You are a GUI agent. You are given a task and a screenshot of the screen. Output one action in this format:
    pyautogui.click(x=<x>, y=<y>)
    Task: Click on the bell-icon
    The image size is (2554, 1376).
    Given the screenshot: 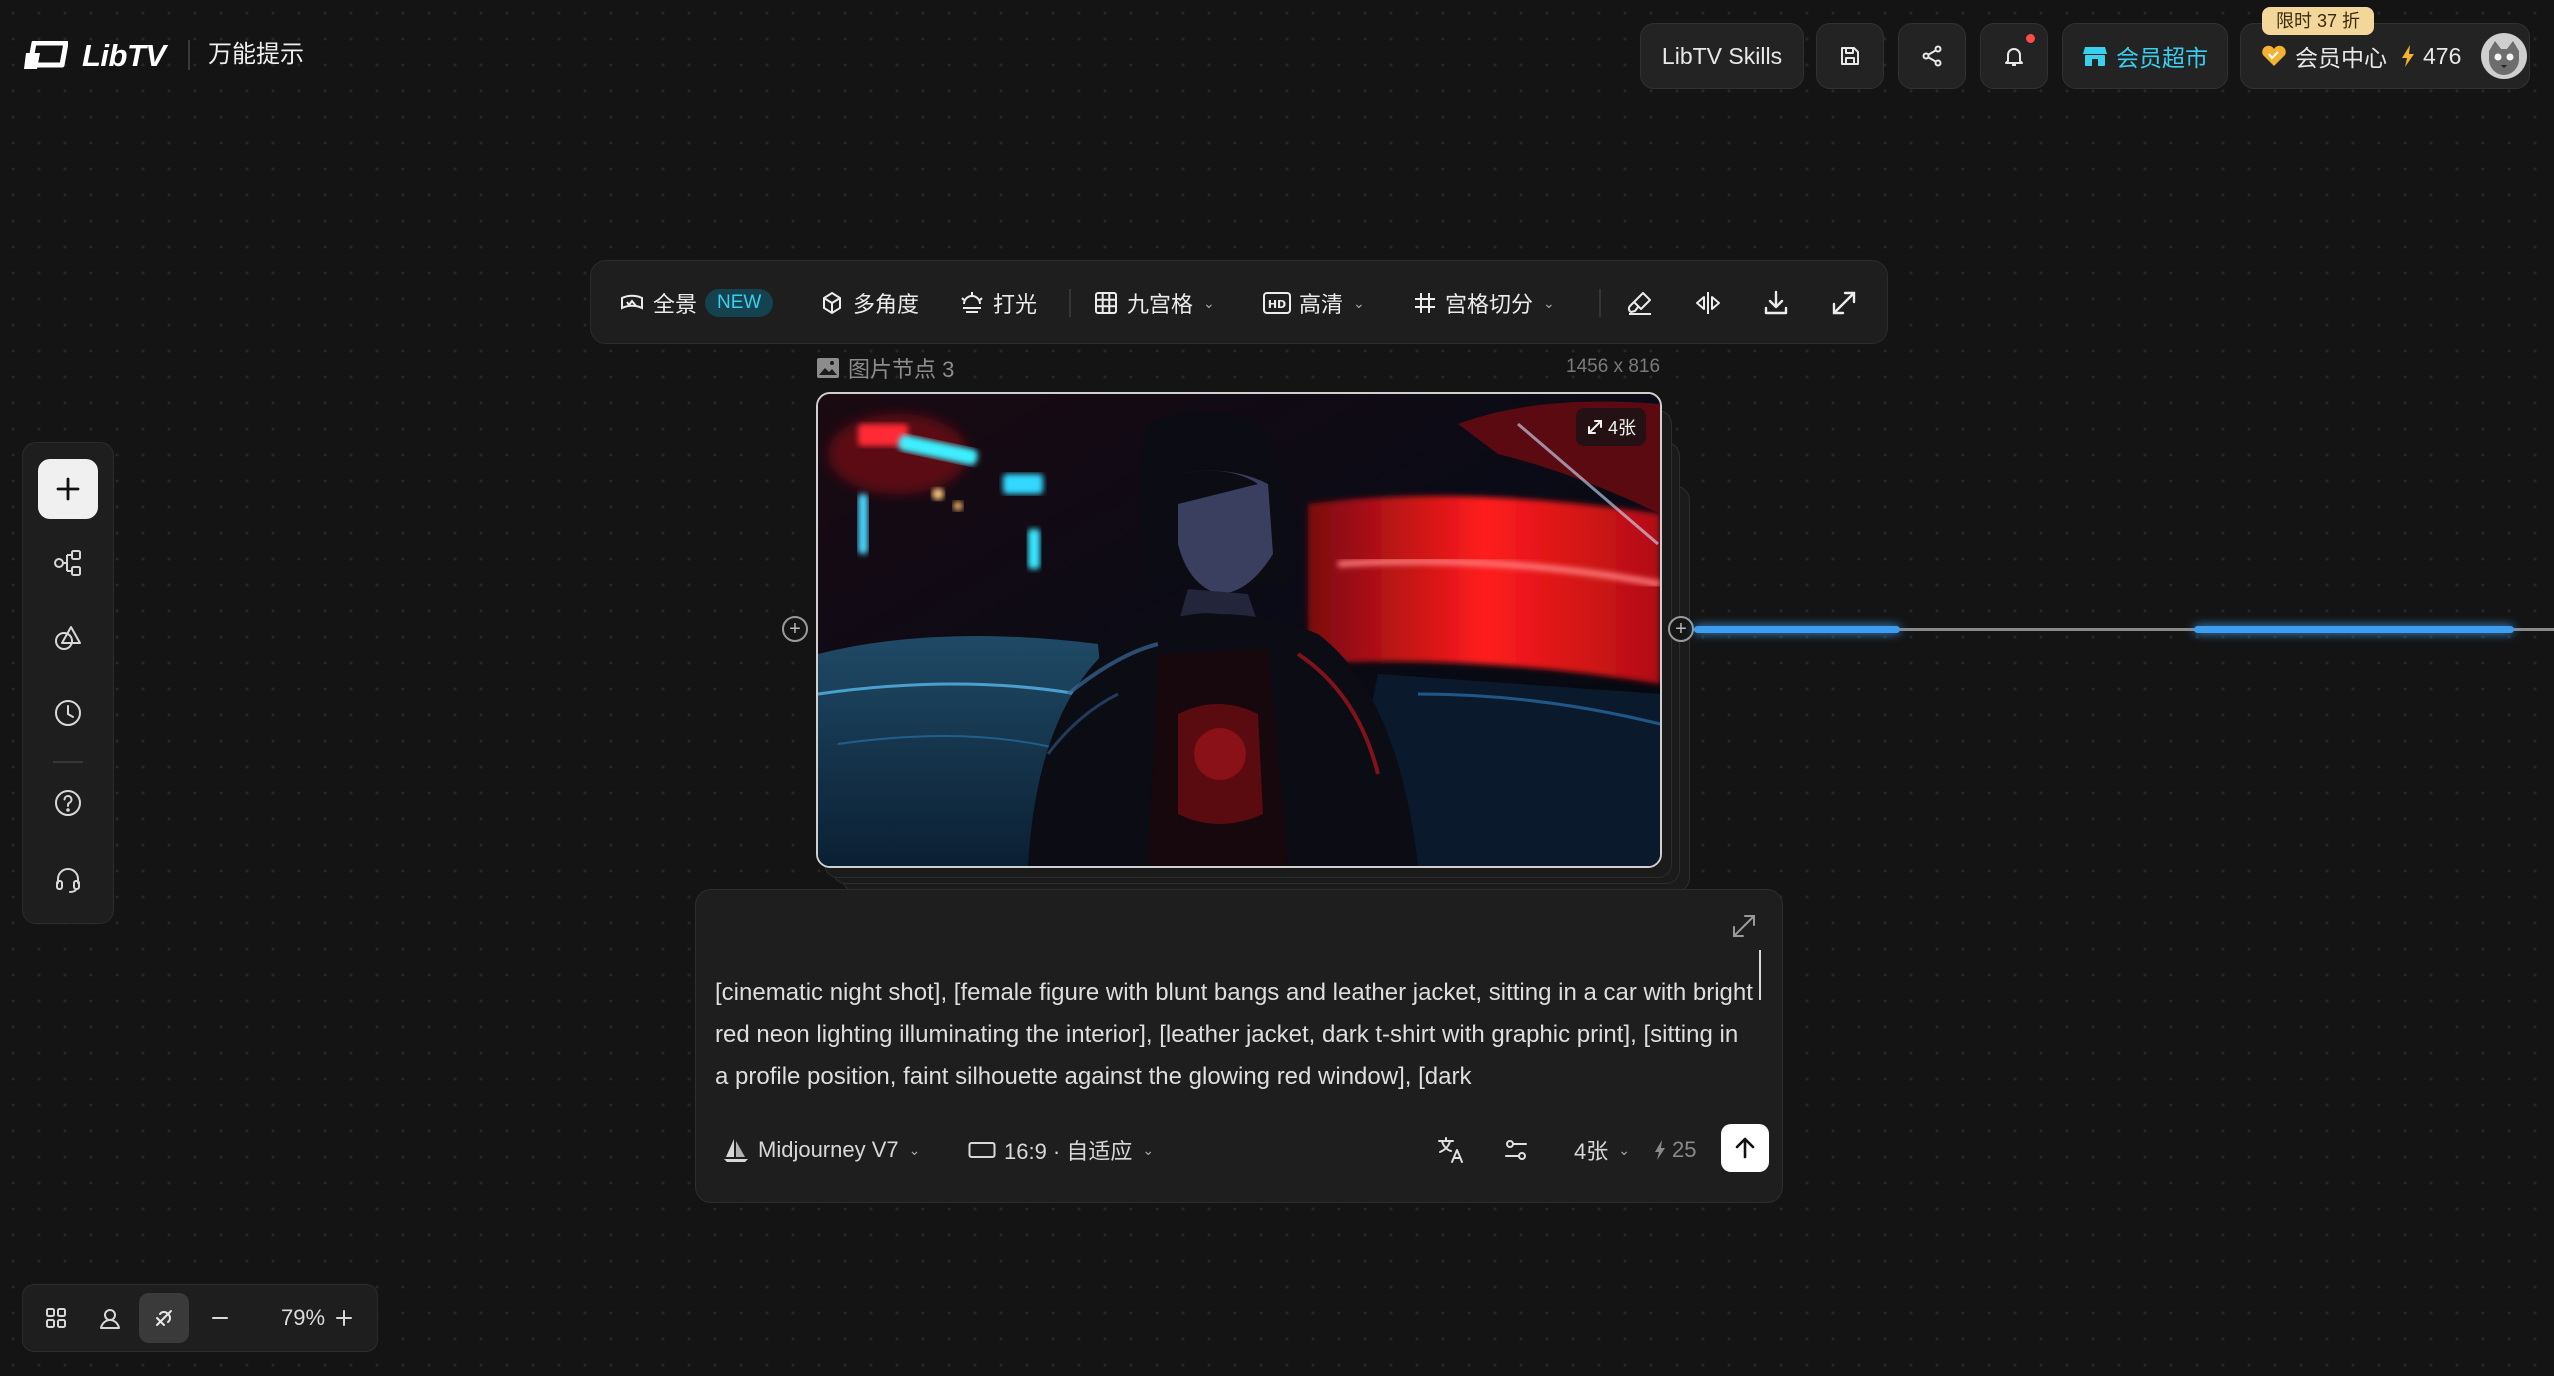 What is the action you would take?
    pyautogui.click(x=2014, y=56)
    